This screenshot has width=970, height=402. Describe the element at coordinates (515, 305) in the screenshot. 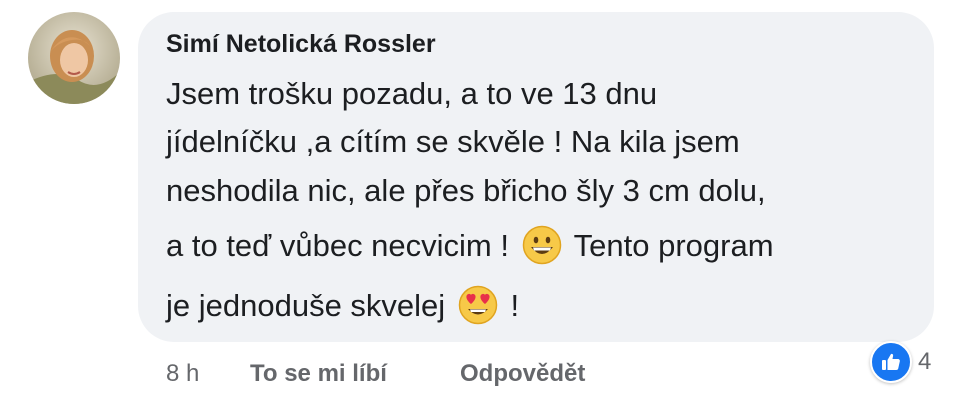

I see `comment-line-5-text-2: !` at that location.